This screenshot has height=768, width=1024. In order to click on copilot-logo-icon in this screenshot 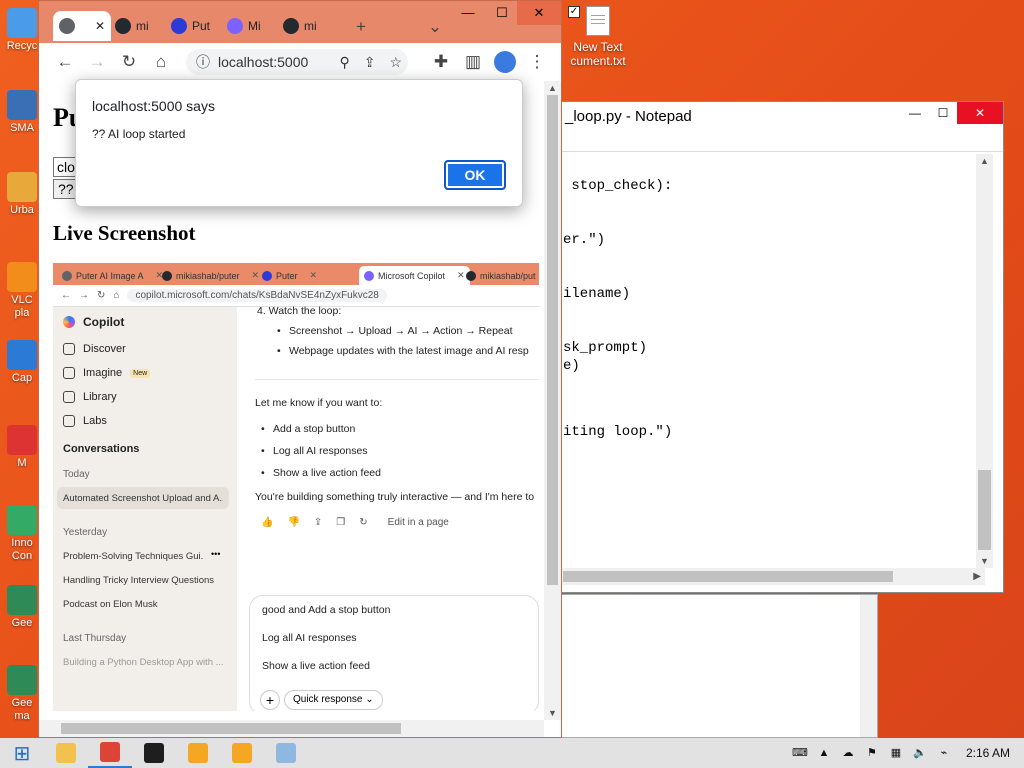, I will do `click(69, 322)`.